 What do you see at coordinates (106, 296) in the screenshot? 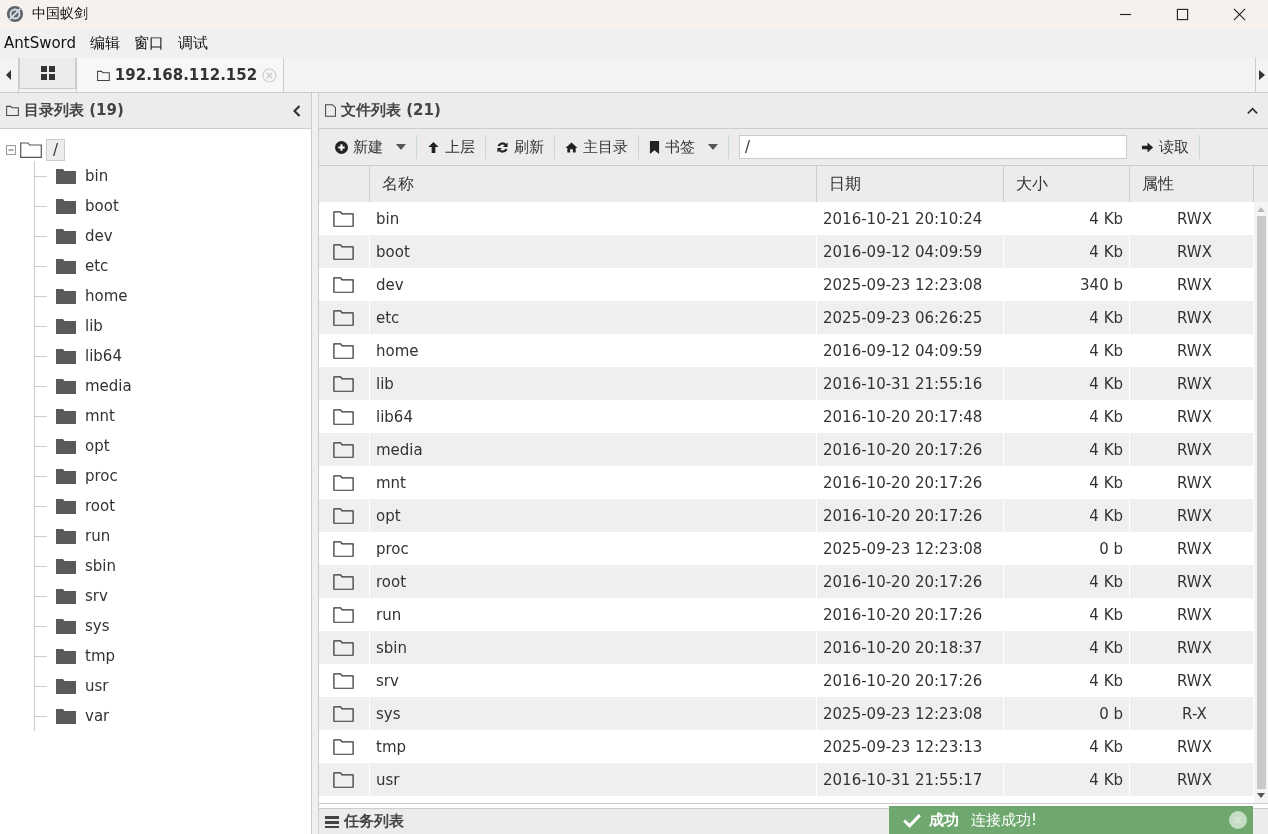
I see `tree-item: home` at bounding box center [106, 296].